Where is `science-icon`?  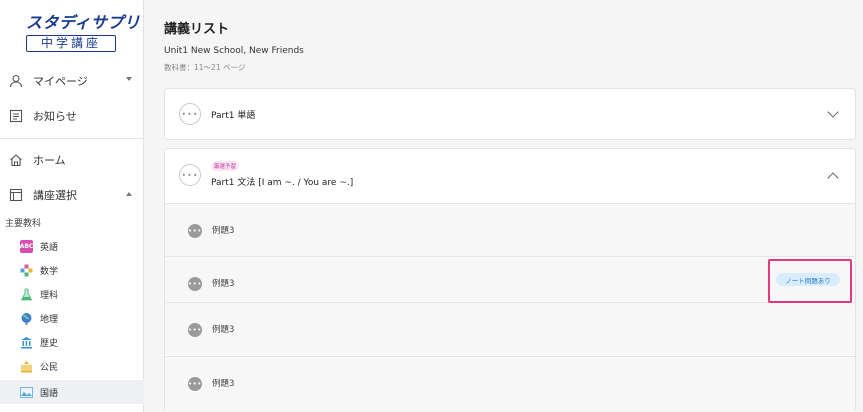
science-icon is located at coordinates (26, 294).